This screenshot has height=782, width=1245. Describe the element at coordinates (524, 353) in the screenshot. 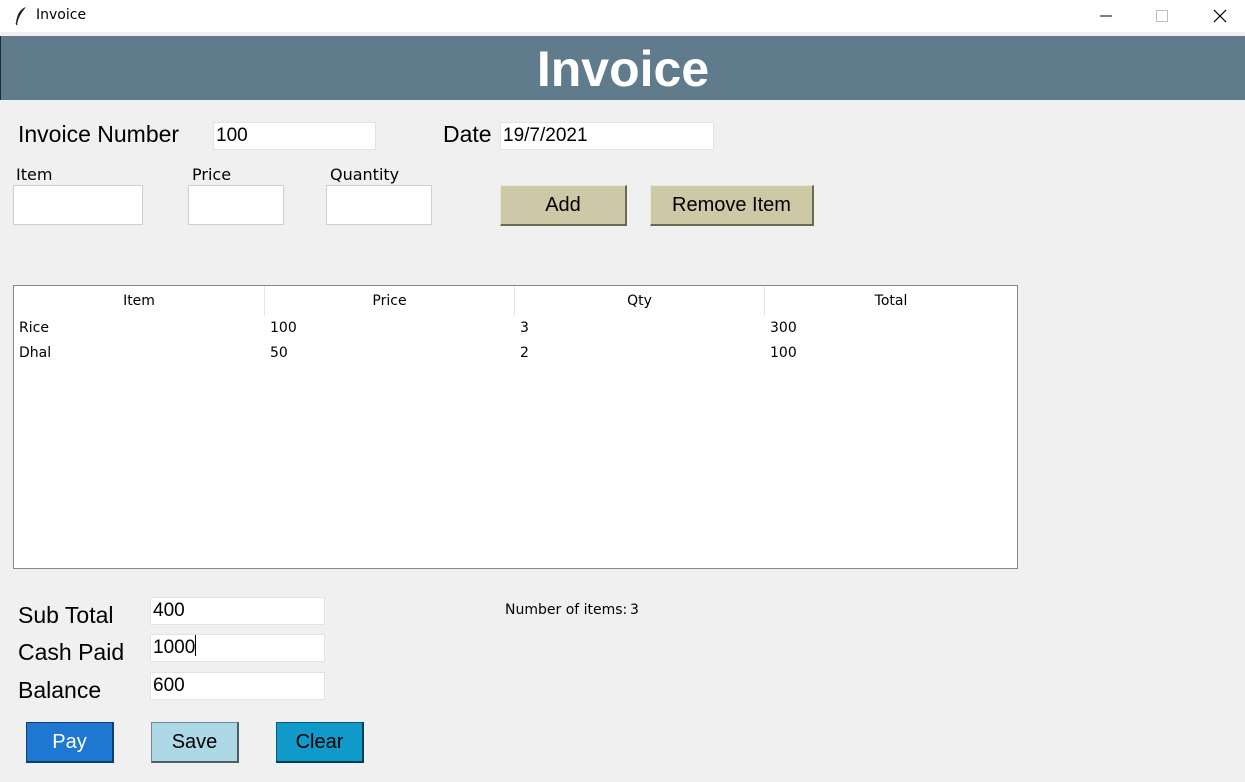

I see `cell-qty: 2` at that location.